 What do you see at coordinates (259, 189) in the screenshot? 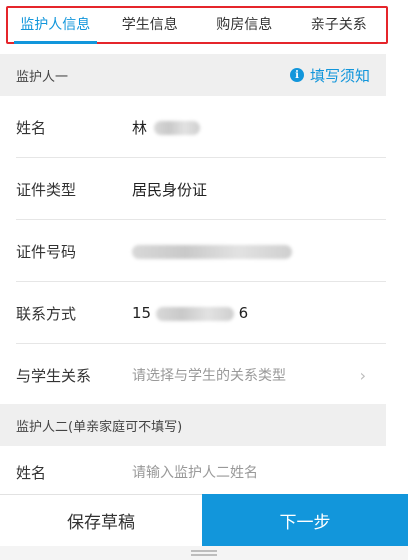
I see `id-type-value: 居民身份证` at bounding box center [259, 189].